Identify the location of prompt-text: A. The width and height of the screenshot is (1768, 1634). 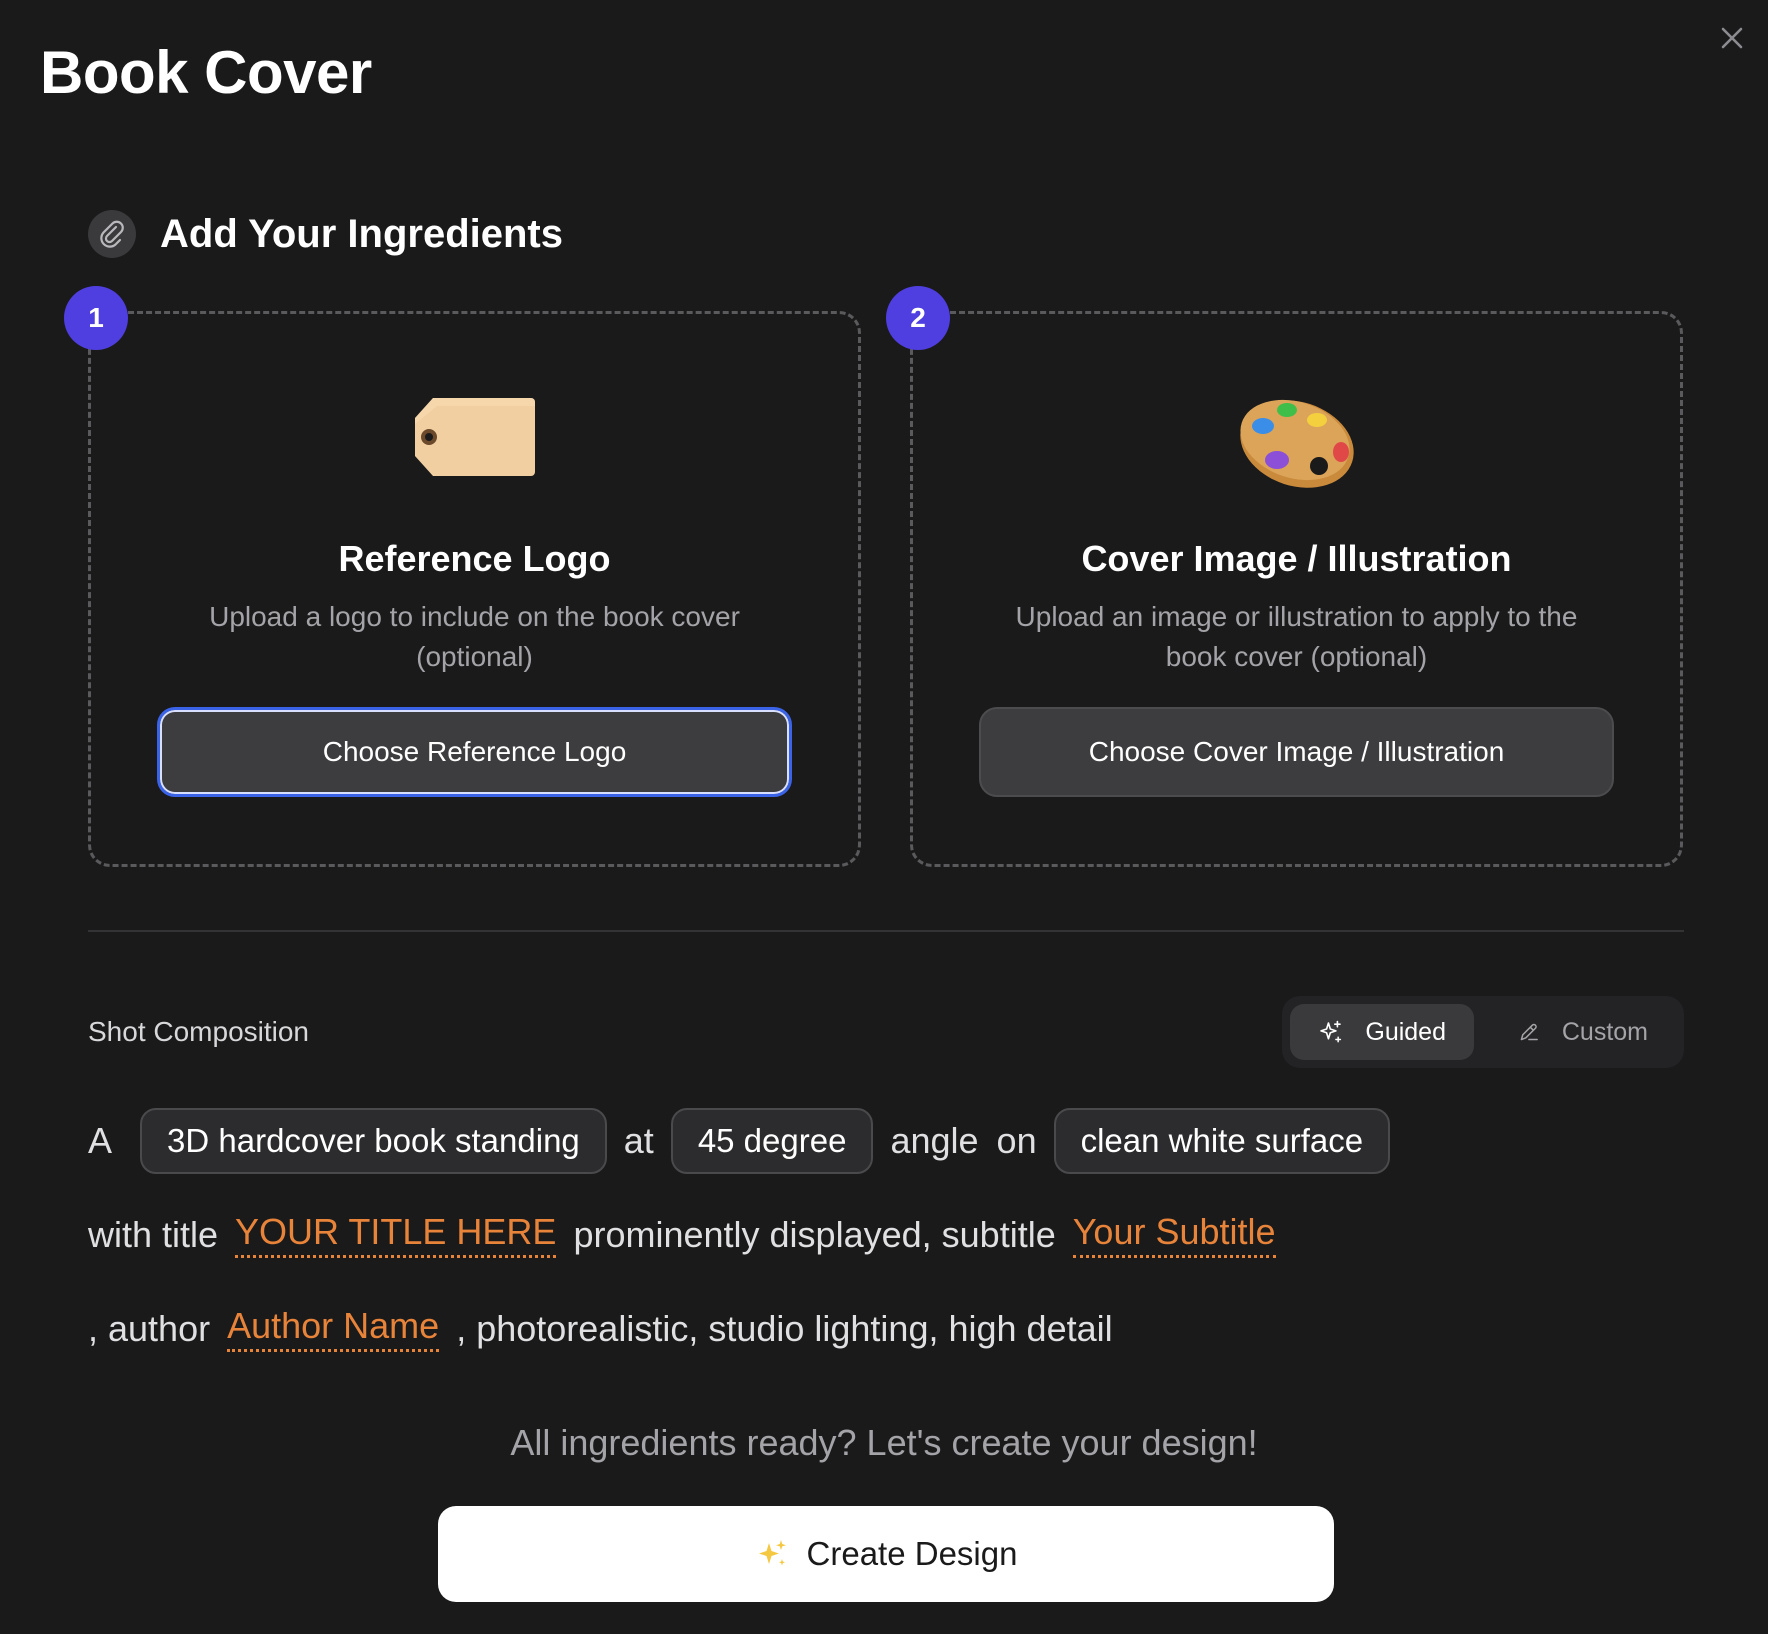
(100, 1140).